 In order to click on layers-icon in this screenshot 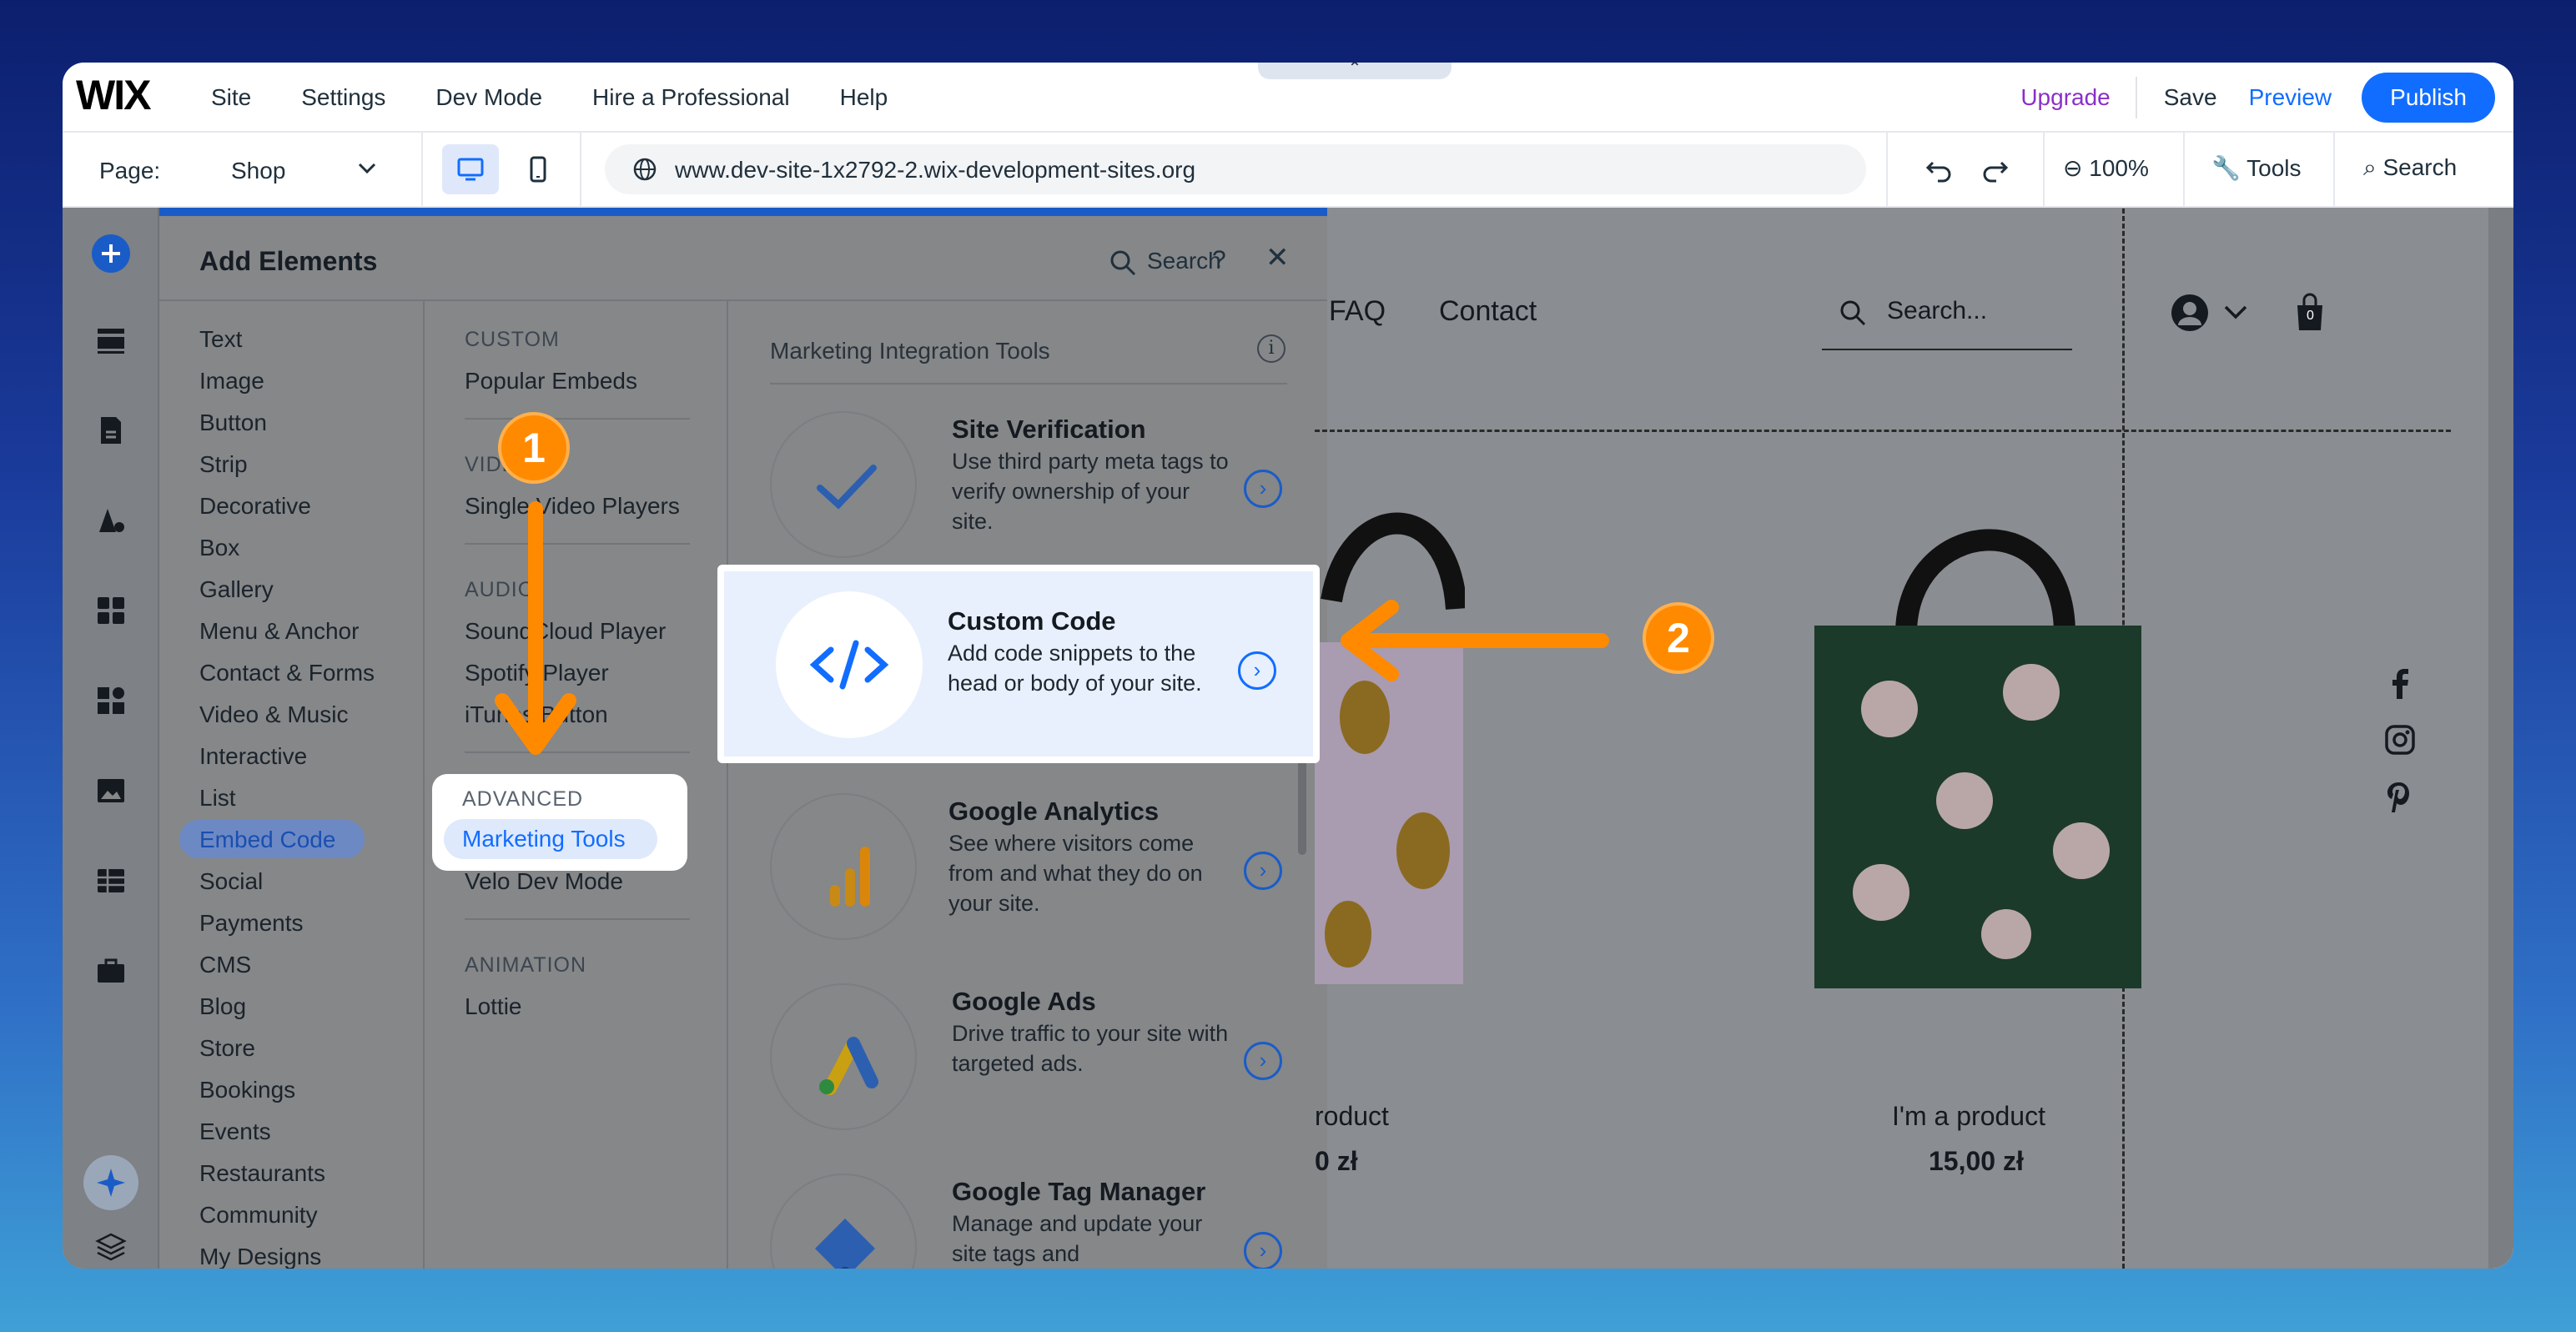, I will do `click(111, 1246)`.